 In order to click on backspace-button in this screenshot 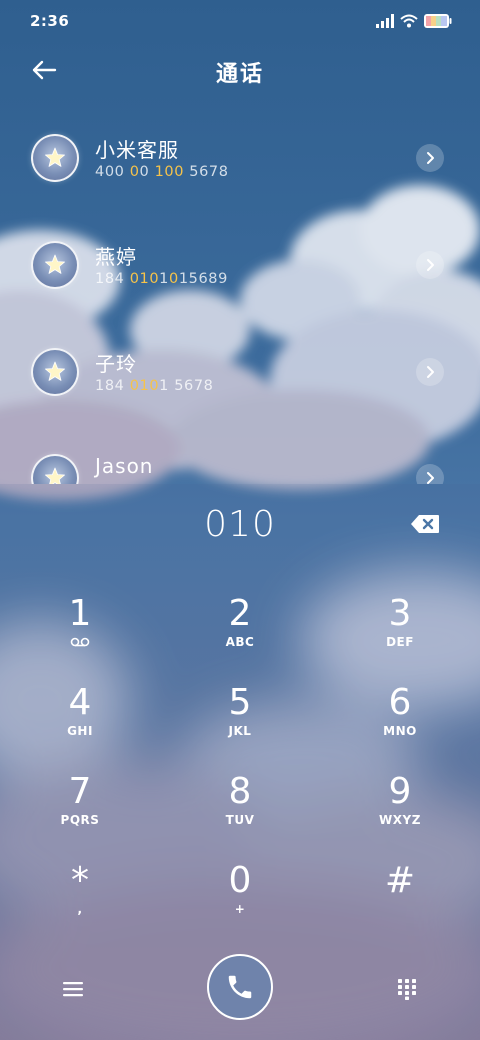, I will do `click(427, 526)`.